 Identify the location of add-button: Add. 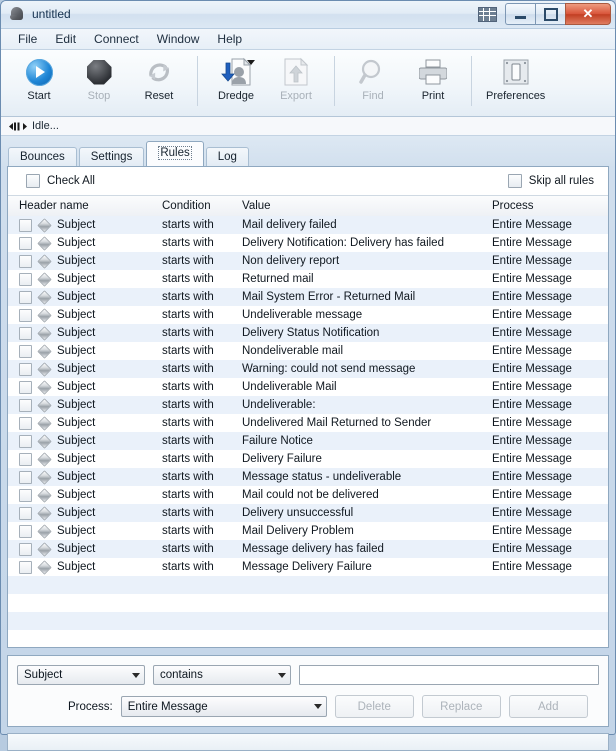
(548, 706).